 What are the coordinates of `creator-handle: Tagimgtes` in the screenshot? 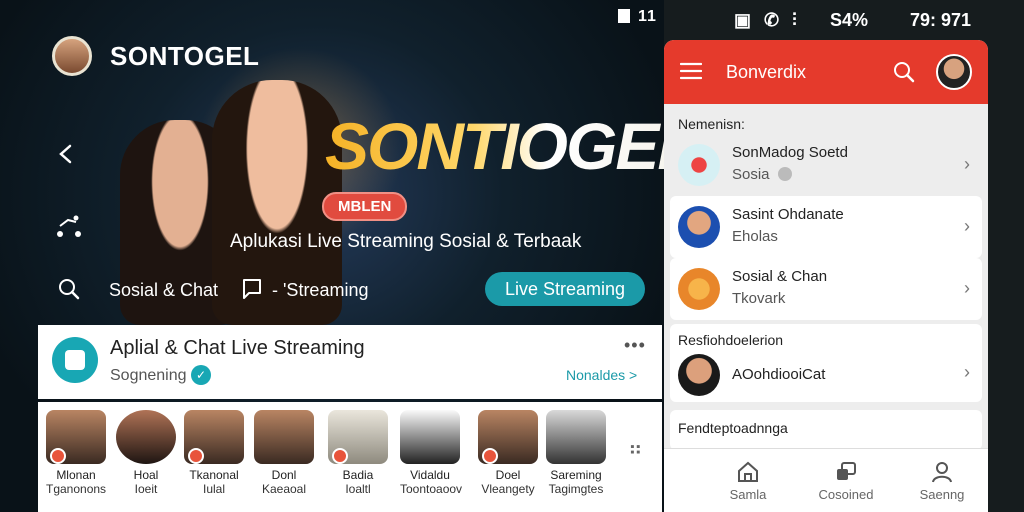 It's located at (576, 489).